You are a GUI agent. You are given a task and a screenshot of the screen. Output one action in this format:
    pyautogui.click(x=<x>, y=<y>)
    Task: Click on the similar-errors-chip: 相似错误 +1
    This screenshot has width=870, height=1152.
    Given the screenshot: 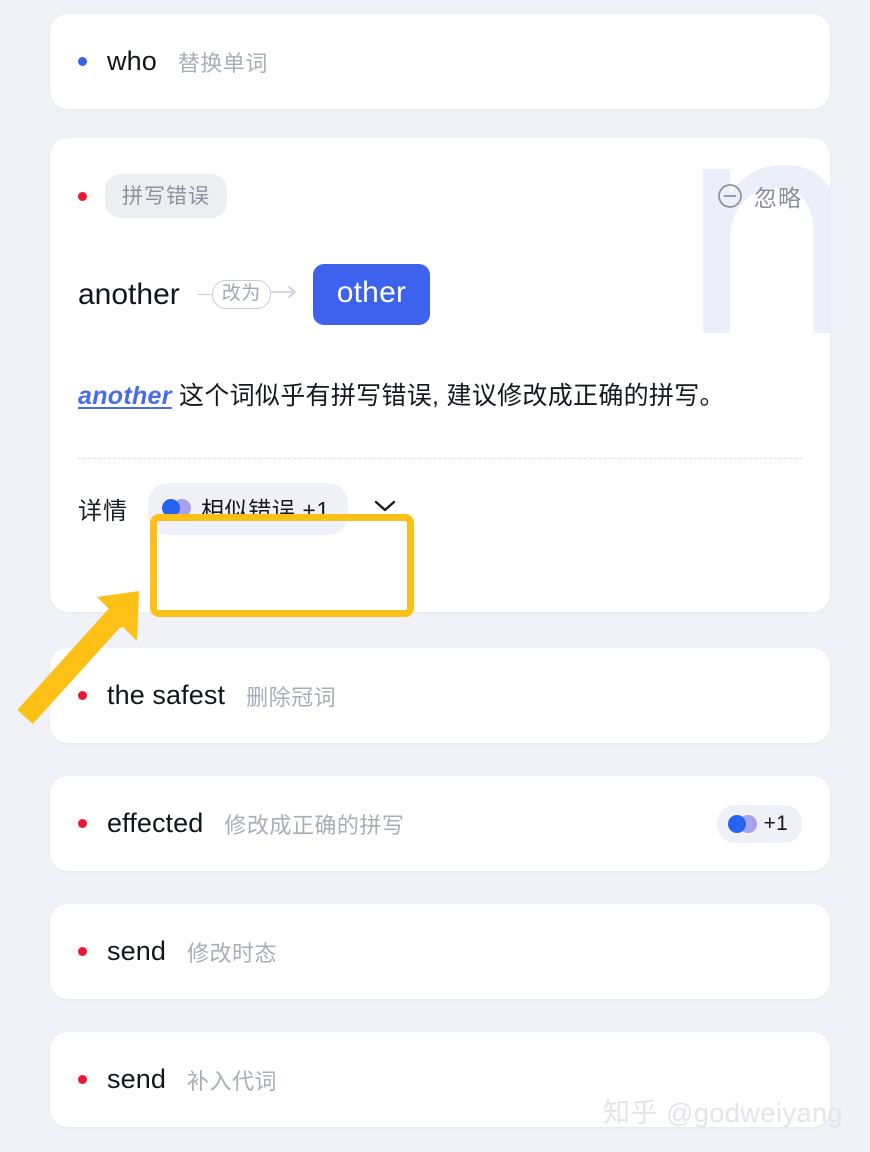 What is the action you would take?
    pyautogui.click(x=248, y=508)
    